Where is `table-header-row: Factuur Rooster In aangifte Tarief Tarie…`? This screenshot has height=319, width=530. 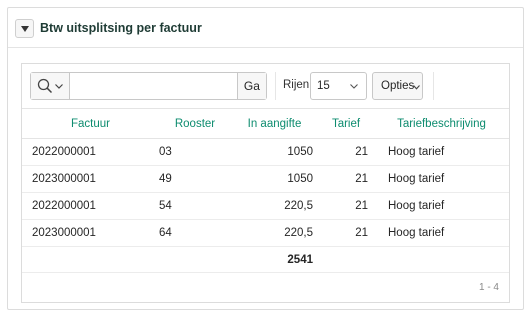
table-header-row: Factuur Rooster In aangifte Tarief Tarie… is located at coordinates (265, 124).